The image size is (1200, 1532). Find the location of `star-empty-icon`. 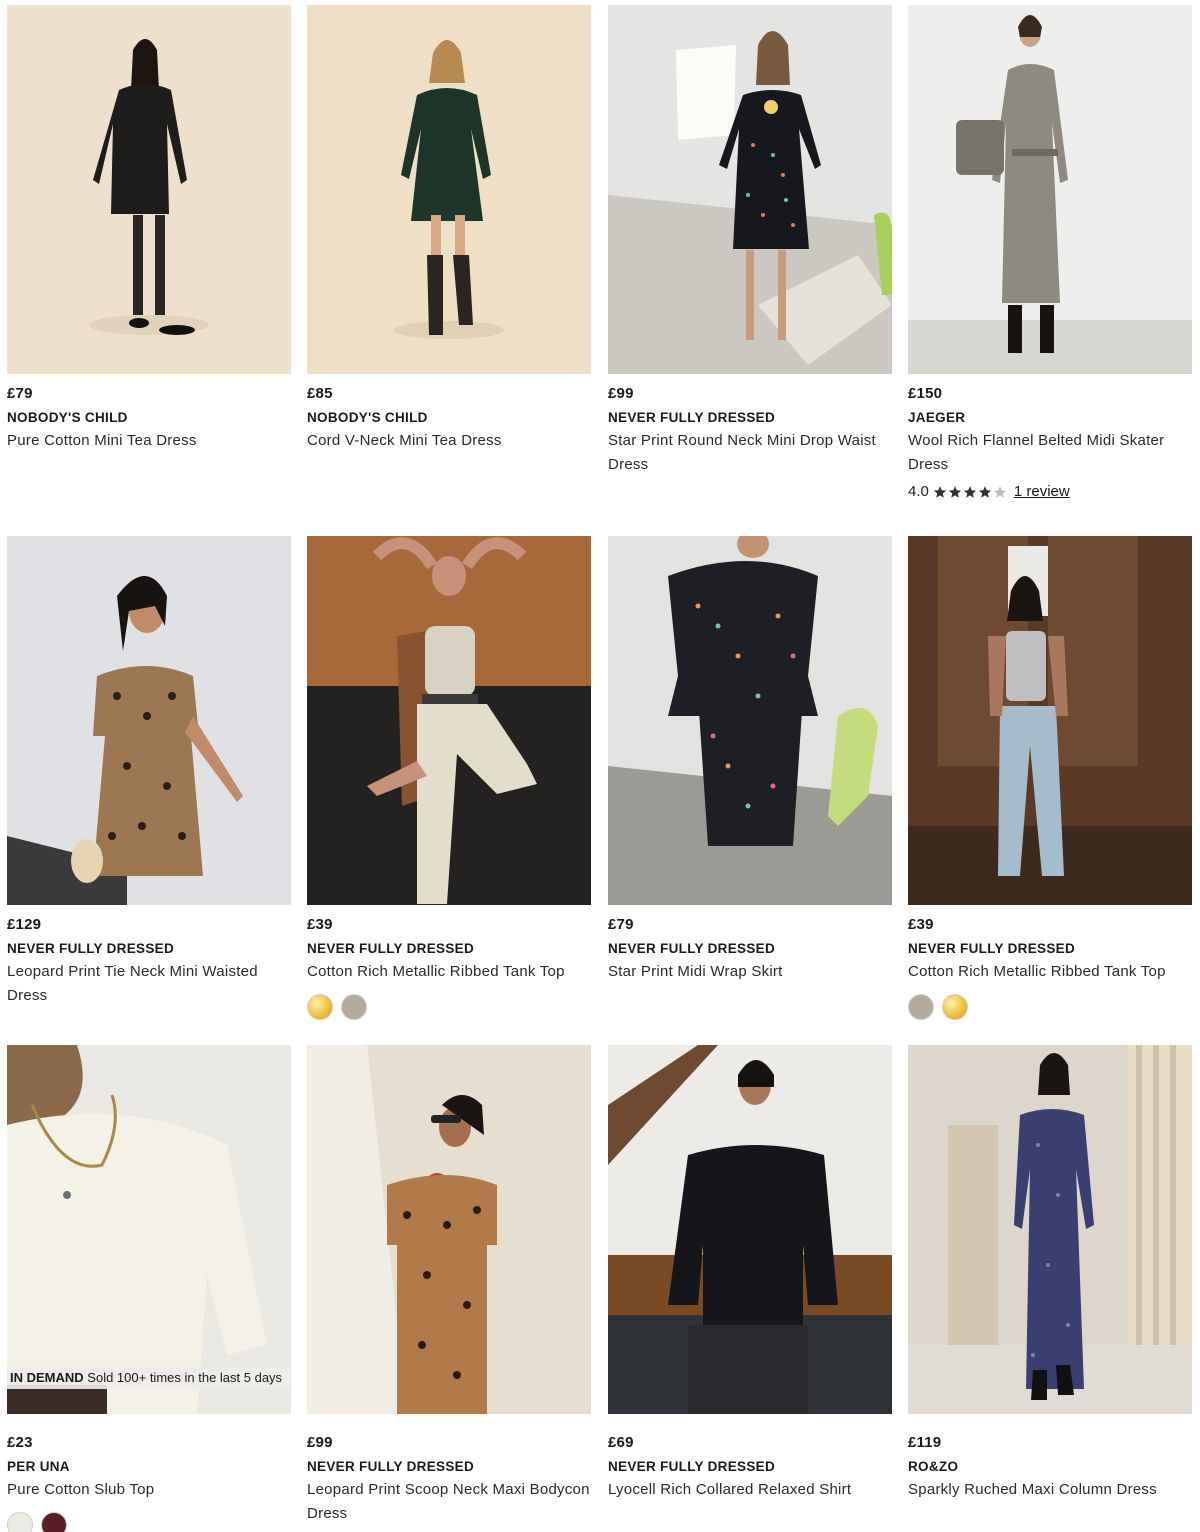

star-empty-icon is located at coordinates (999, 491).